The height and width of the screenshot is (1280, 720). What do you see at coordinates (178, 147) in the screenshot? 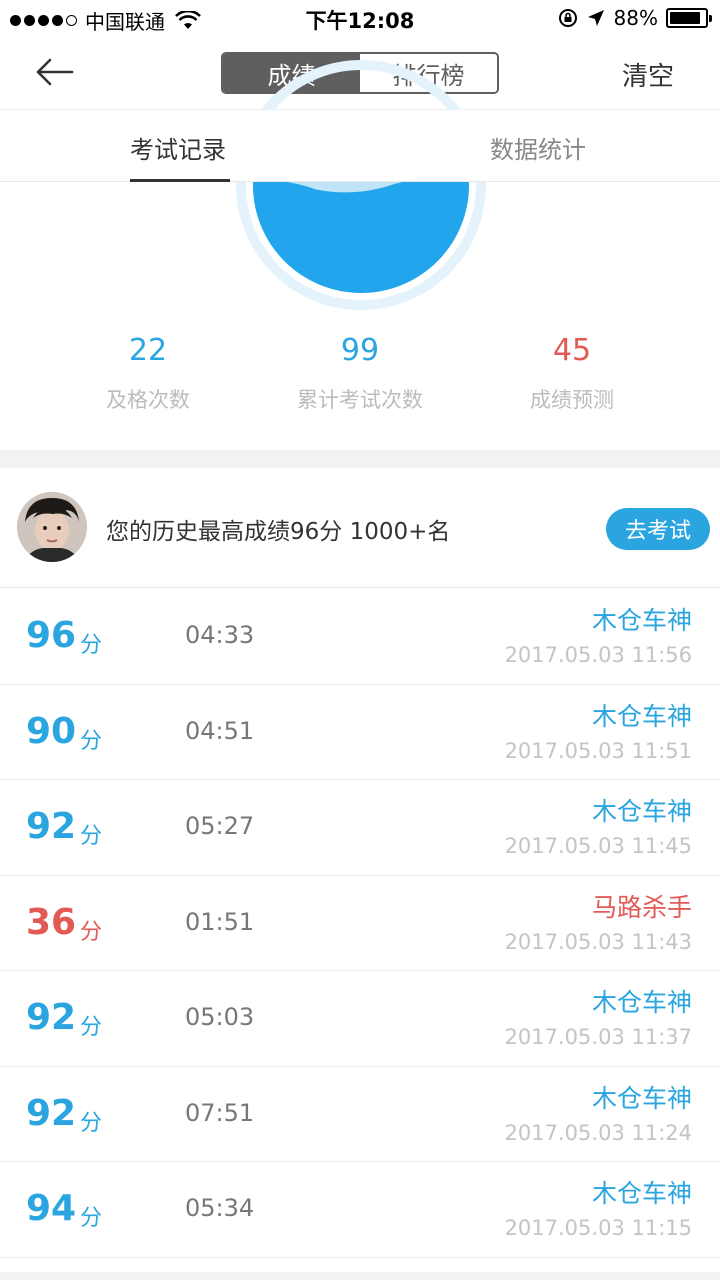
I see `tab-exam-records: 考试记录` at bounding box center [178, 147].